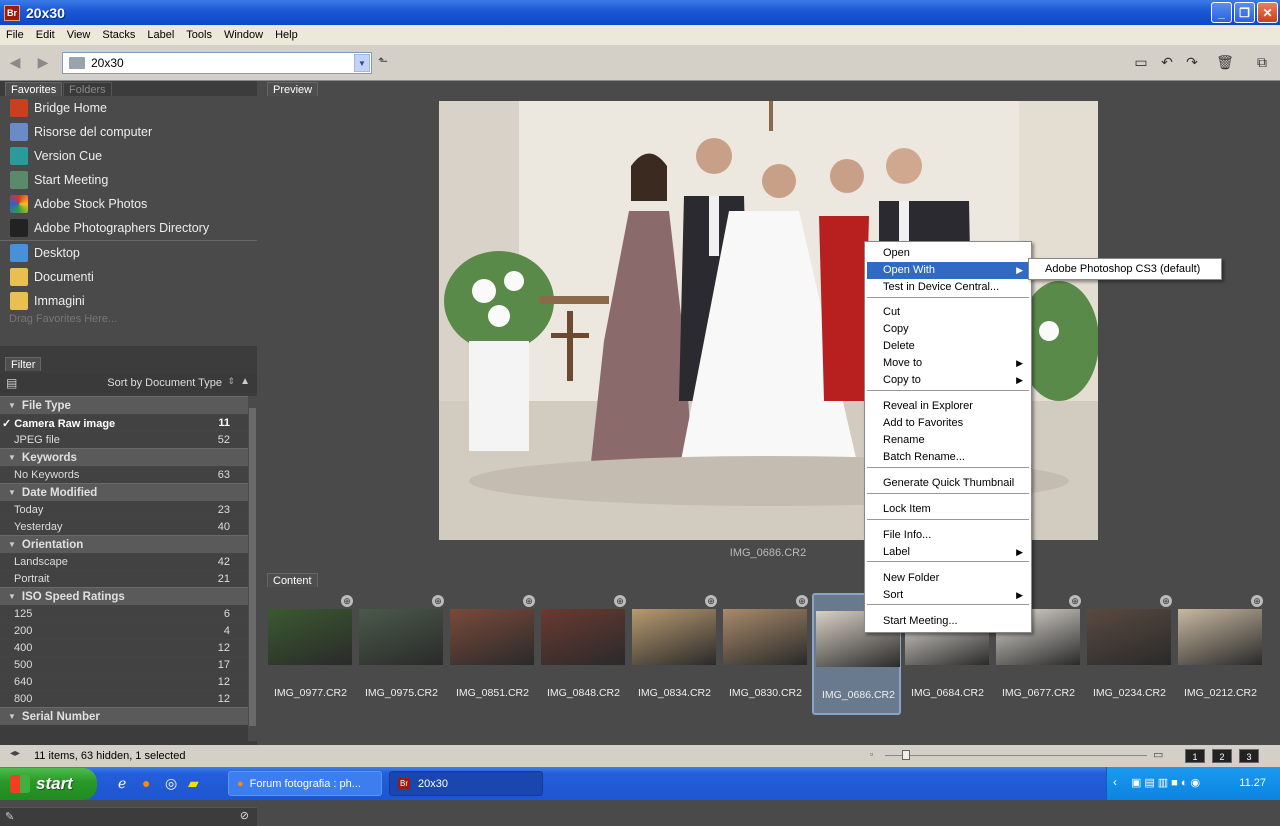  I want to click on context-menu-item: Cut, so click(948, 312).